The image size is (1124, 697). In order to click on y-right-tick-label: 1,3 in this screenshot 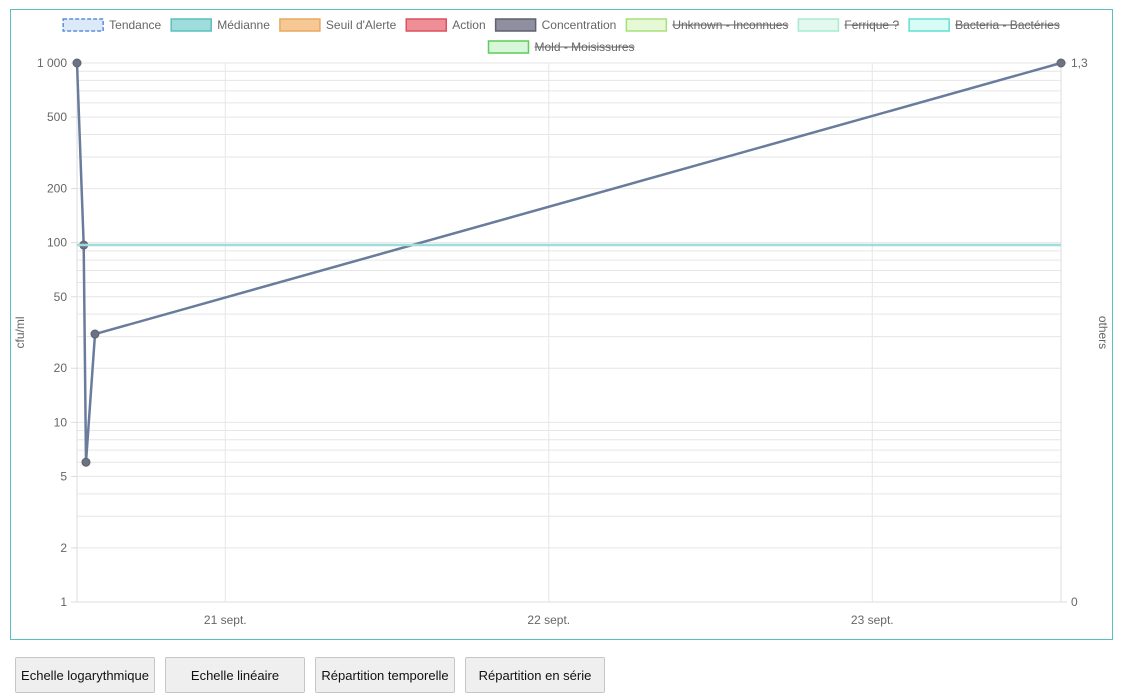, I will do `click(1079, 63)`.